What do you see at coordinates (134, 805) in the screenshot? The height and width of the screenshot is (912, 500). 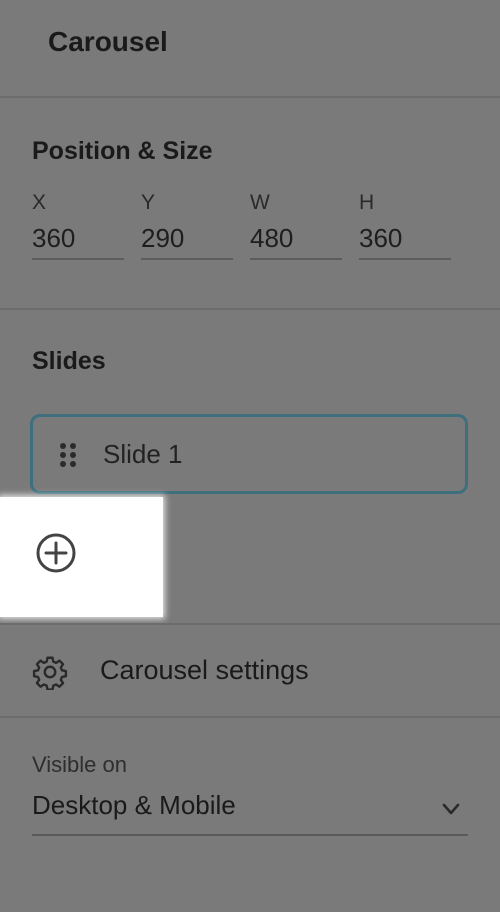 I see `visible-on-value: Desktop & Mobile` at bounding box center [134, 805].